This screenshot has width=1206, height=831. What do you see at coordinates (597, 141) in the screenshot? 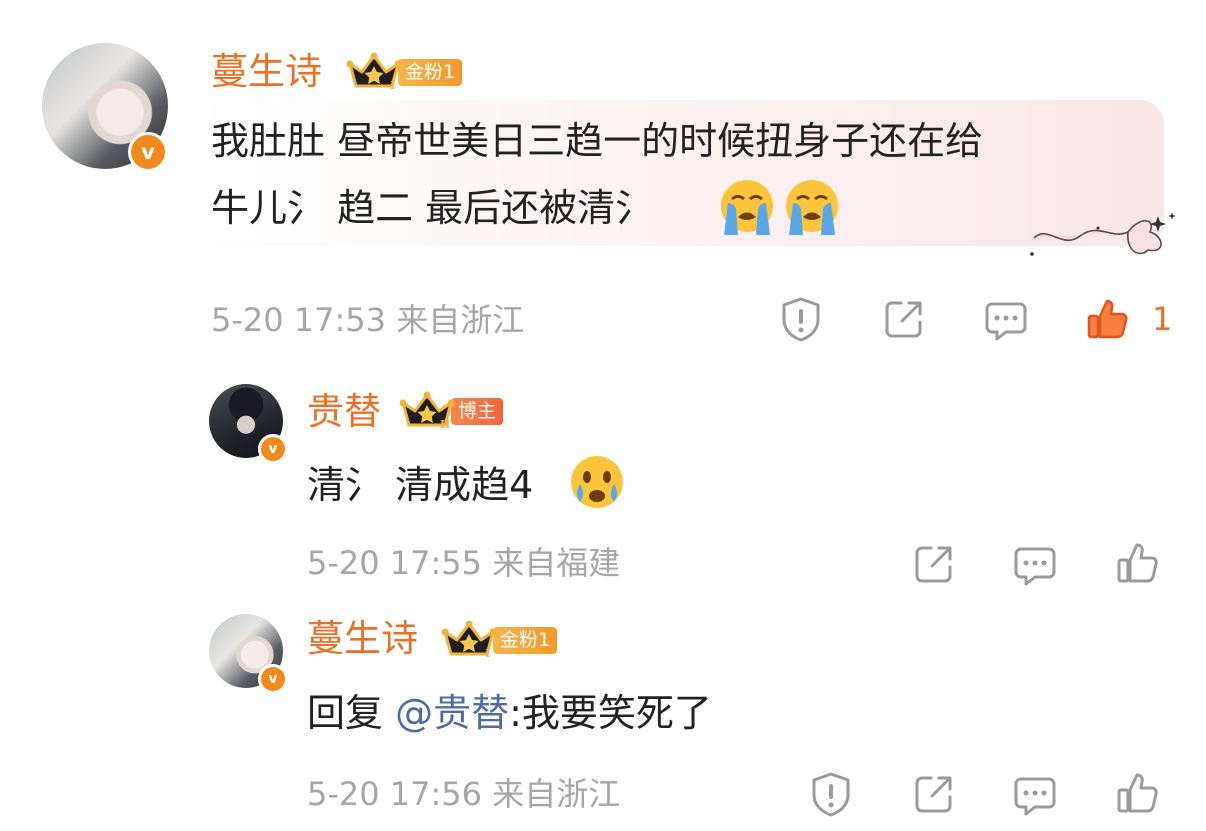
I see `comment-text-line: 我肚肚 昼帝世美日三趋一的时候扭身子还在给` at bounding box center [597, 141].